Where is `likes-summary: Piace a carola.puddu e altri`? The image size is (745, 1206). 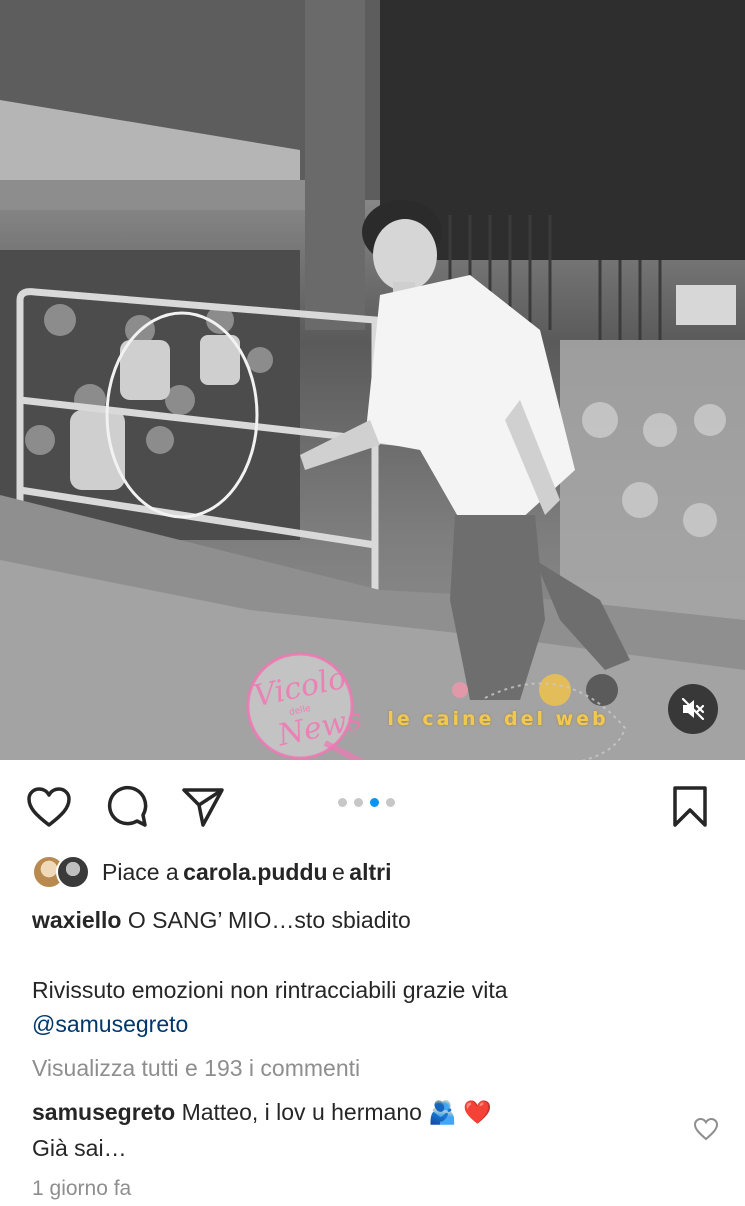 likes-summary: Piace a carola.puddu e altri is located at coordinates (211, 872).